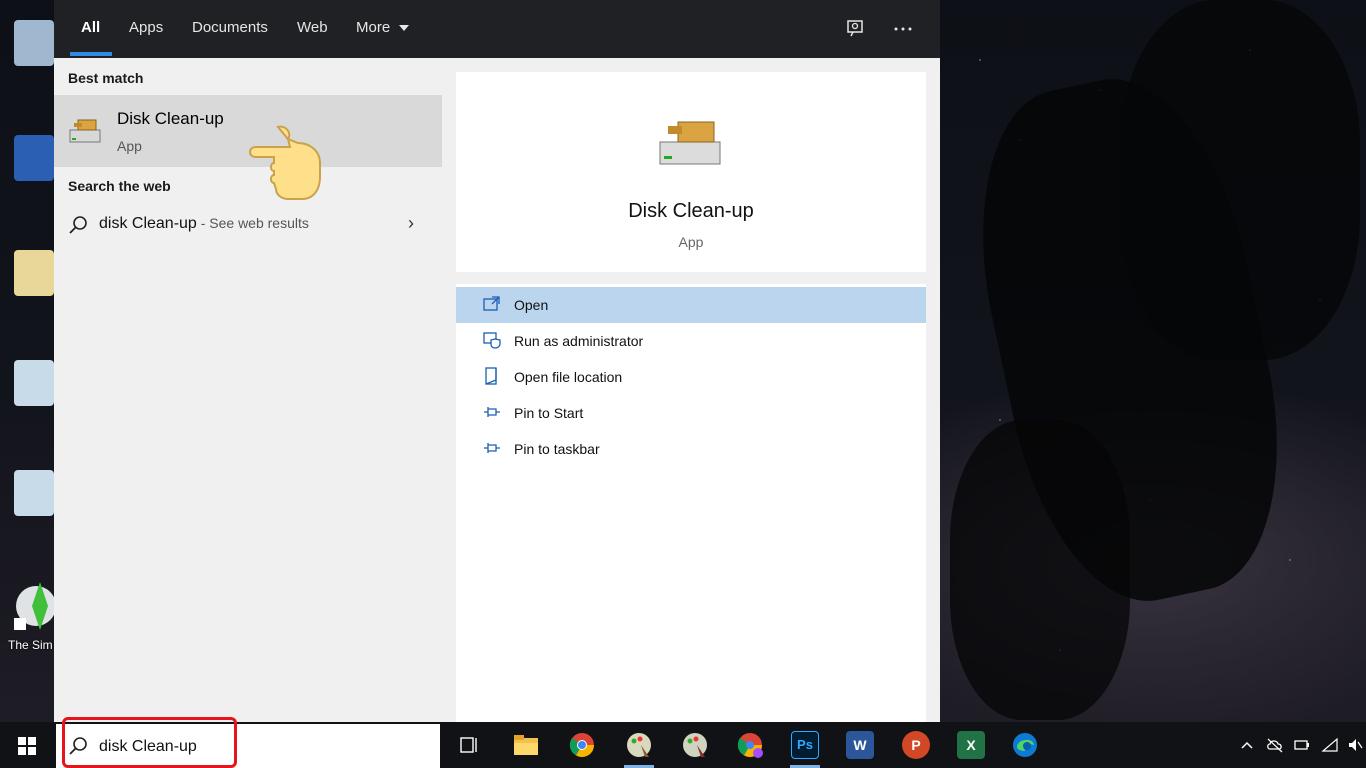 The width and height of the screenshot is (1366, 768). I want to click on task-view-icon, so click(469, 745).